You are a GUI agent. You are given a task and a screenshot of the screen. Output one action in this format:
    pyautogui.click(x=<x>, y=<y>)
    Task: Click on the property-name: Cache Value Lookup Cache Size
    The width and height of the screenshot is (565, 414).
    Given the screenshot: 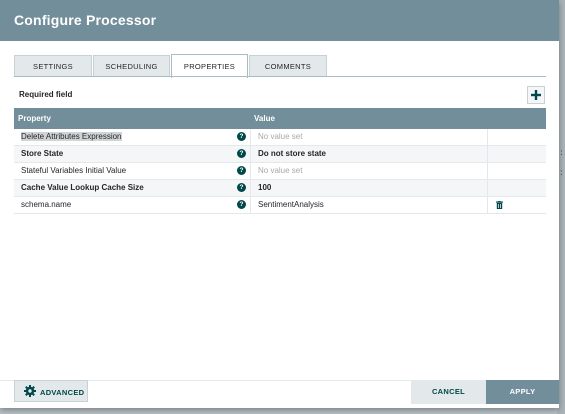 What is the action you would take?
    pyautogui.click(x=82, y=187)
    